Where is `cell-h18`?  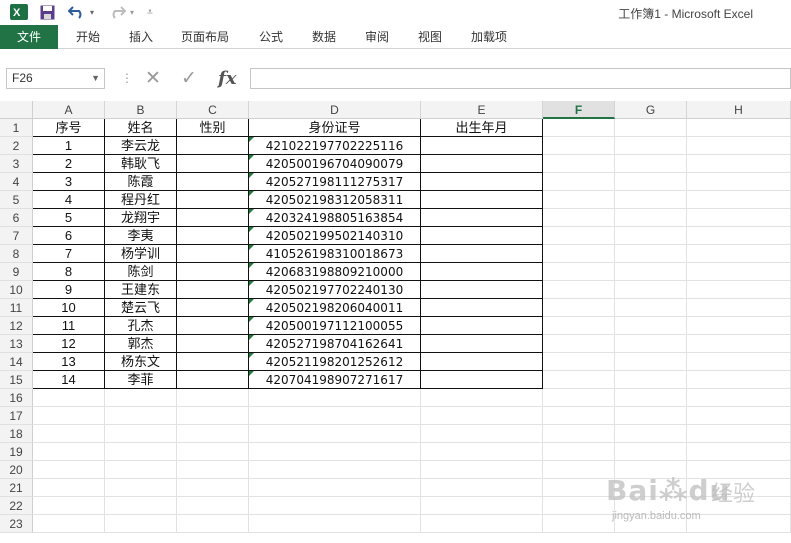
cell-h18 is located at coordinates (739, 434).